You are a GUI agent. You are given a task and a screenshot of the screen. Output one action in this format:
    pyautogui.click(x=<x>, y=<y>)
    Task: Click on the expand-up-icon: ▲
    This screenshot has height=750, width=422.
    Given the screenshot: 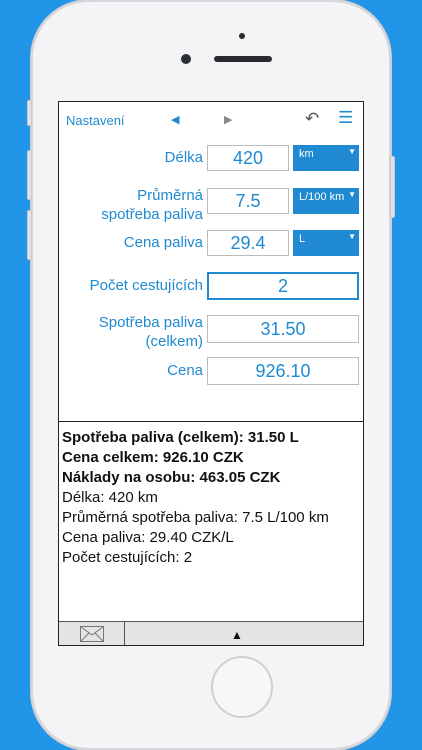 What is the action you would take?
    pyautogui.click(x=237, y=635)
    